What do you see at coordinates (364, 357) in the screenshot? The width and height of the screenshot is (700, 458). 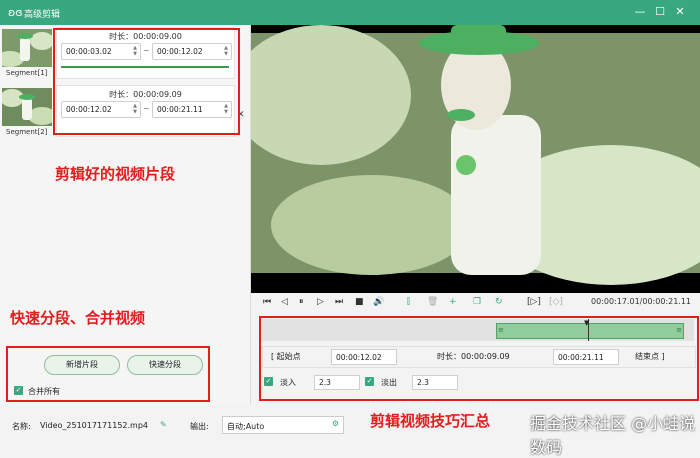 I see `start-time-input: 00:00:12.02` at bounding box center [364, 357].